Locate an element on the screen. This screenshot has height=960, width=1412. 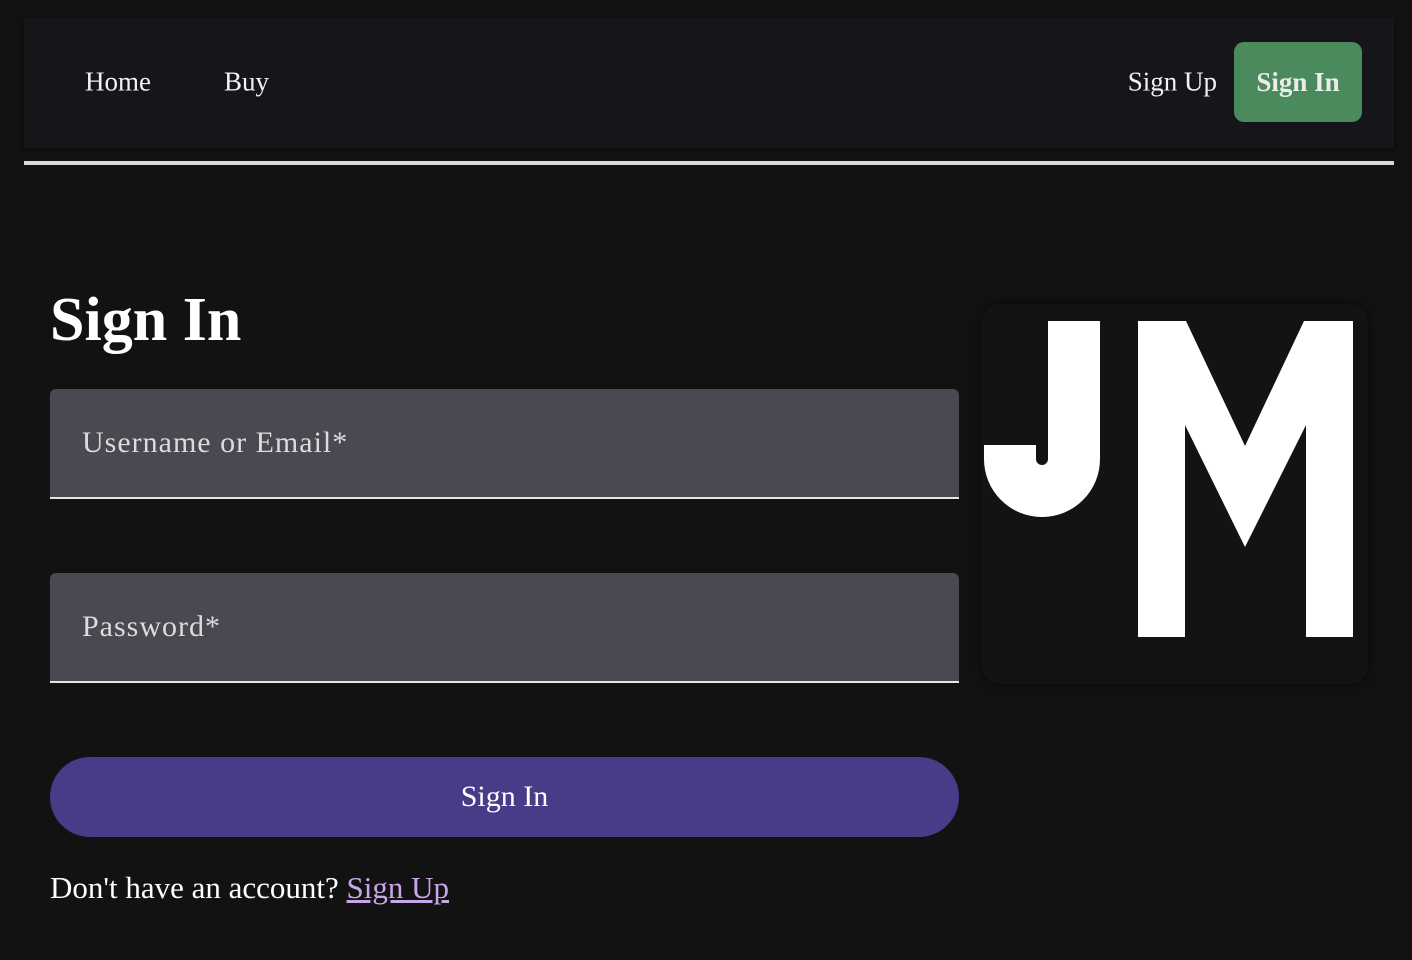
password-field is located at coordinates (504, 628).